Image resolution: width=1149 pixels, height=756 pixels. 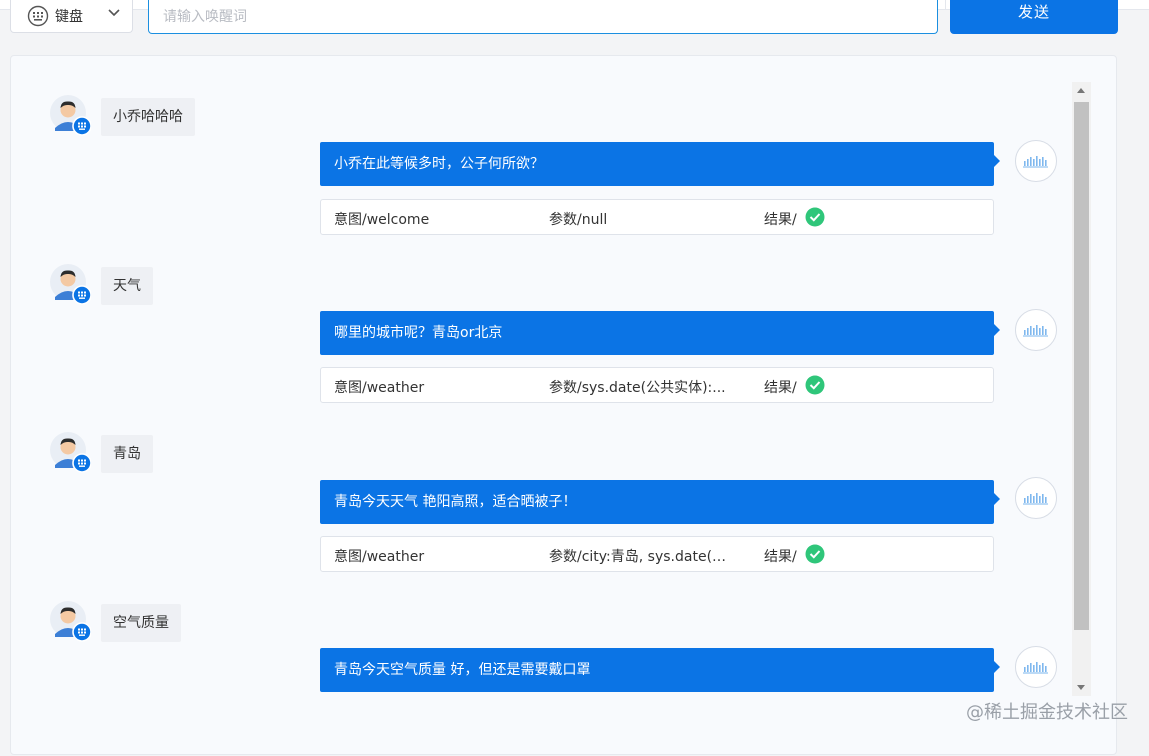 I want to click on chat-scrollbar, so click(x=1081, y=389).